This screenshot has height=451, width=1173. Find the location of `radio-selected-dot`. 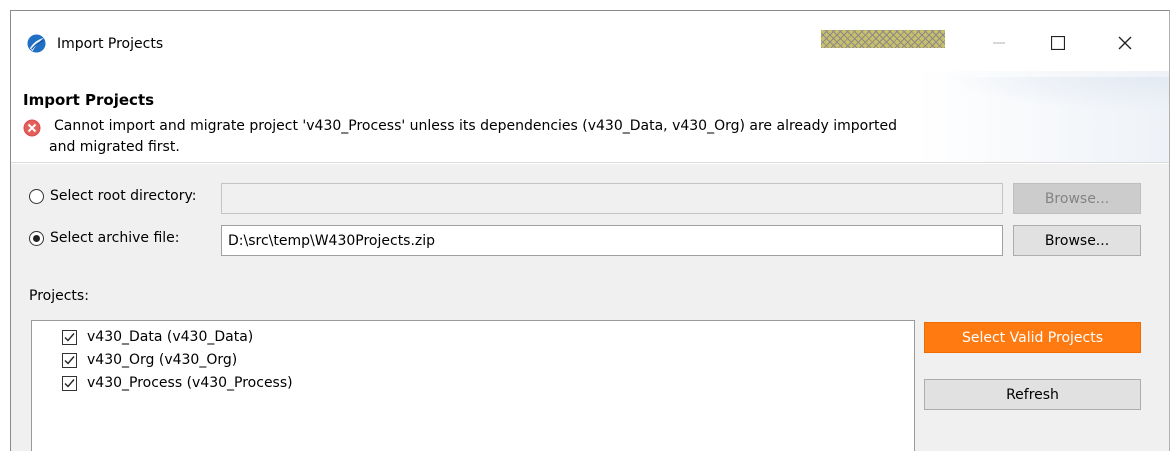

radio-selected-dot is located at coordinates (36, 238).